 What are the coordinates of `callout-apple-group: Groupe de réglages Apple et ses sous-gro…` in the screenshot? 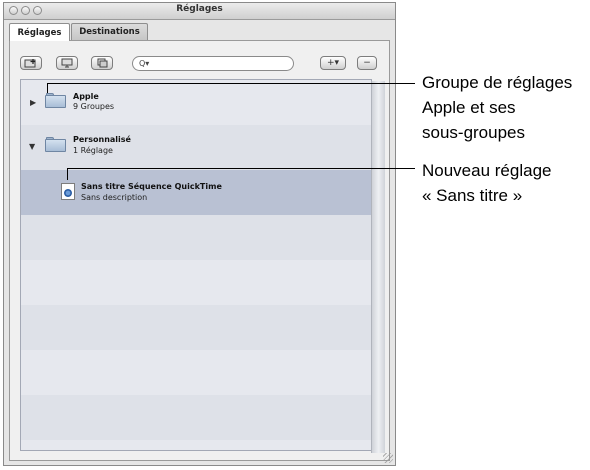 It's located at (497, 107).